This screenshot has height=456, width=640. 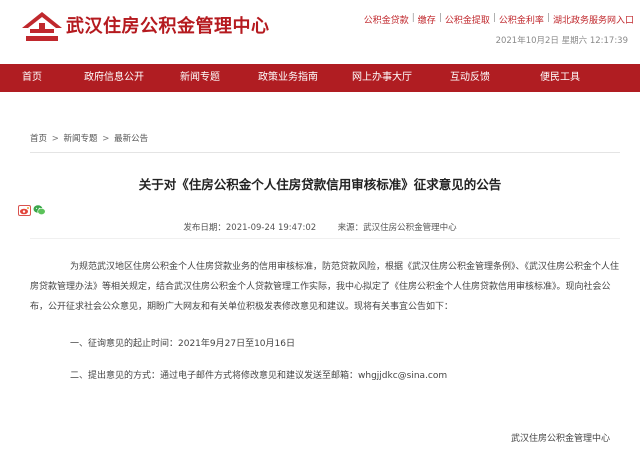 I want to click on publish-date: 2021-09-24 19:47:02, so click(x=271, y=228).